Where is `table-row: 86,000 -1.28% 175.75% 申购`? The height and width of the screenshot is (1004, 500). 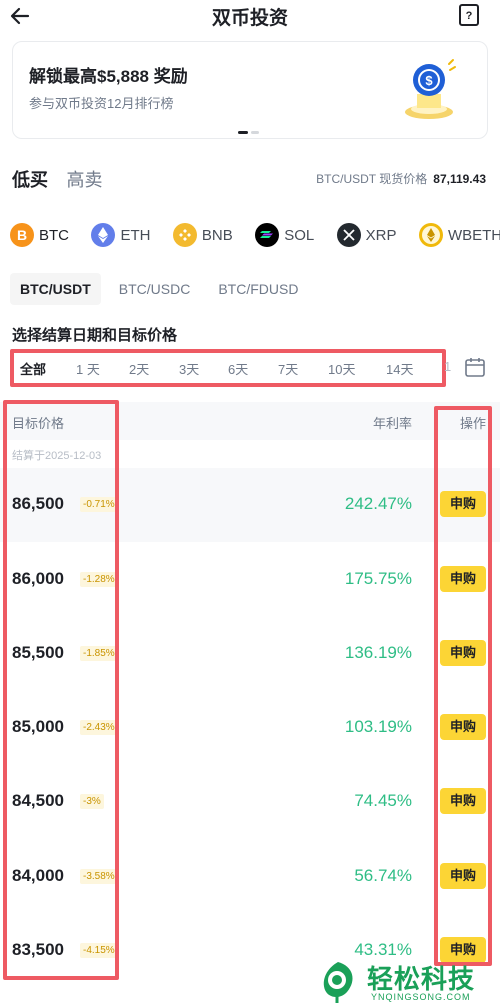
table-row: 86,000 -1.28% 175.75% 申购 is located at coordinates (250, 580).